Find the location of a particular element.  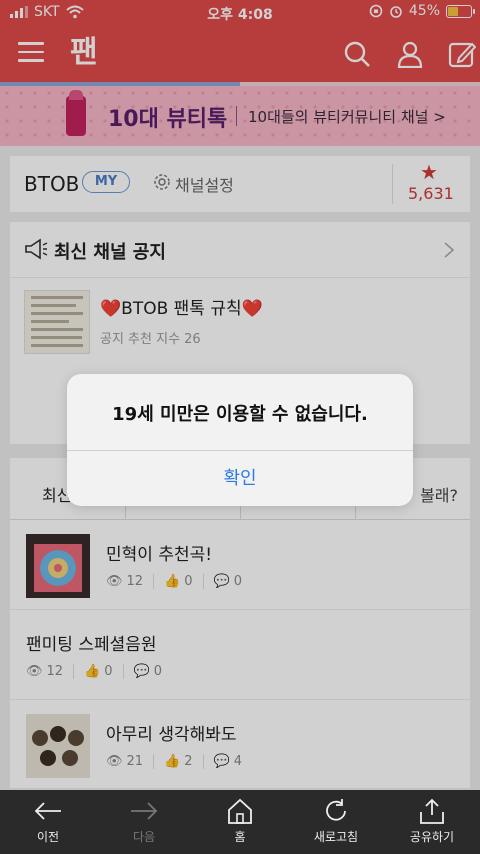

channel-settings-link: 채널설정 is located at coordinates (204, 184).